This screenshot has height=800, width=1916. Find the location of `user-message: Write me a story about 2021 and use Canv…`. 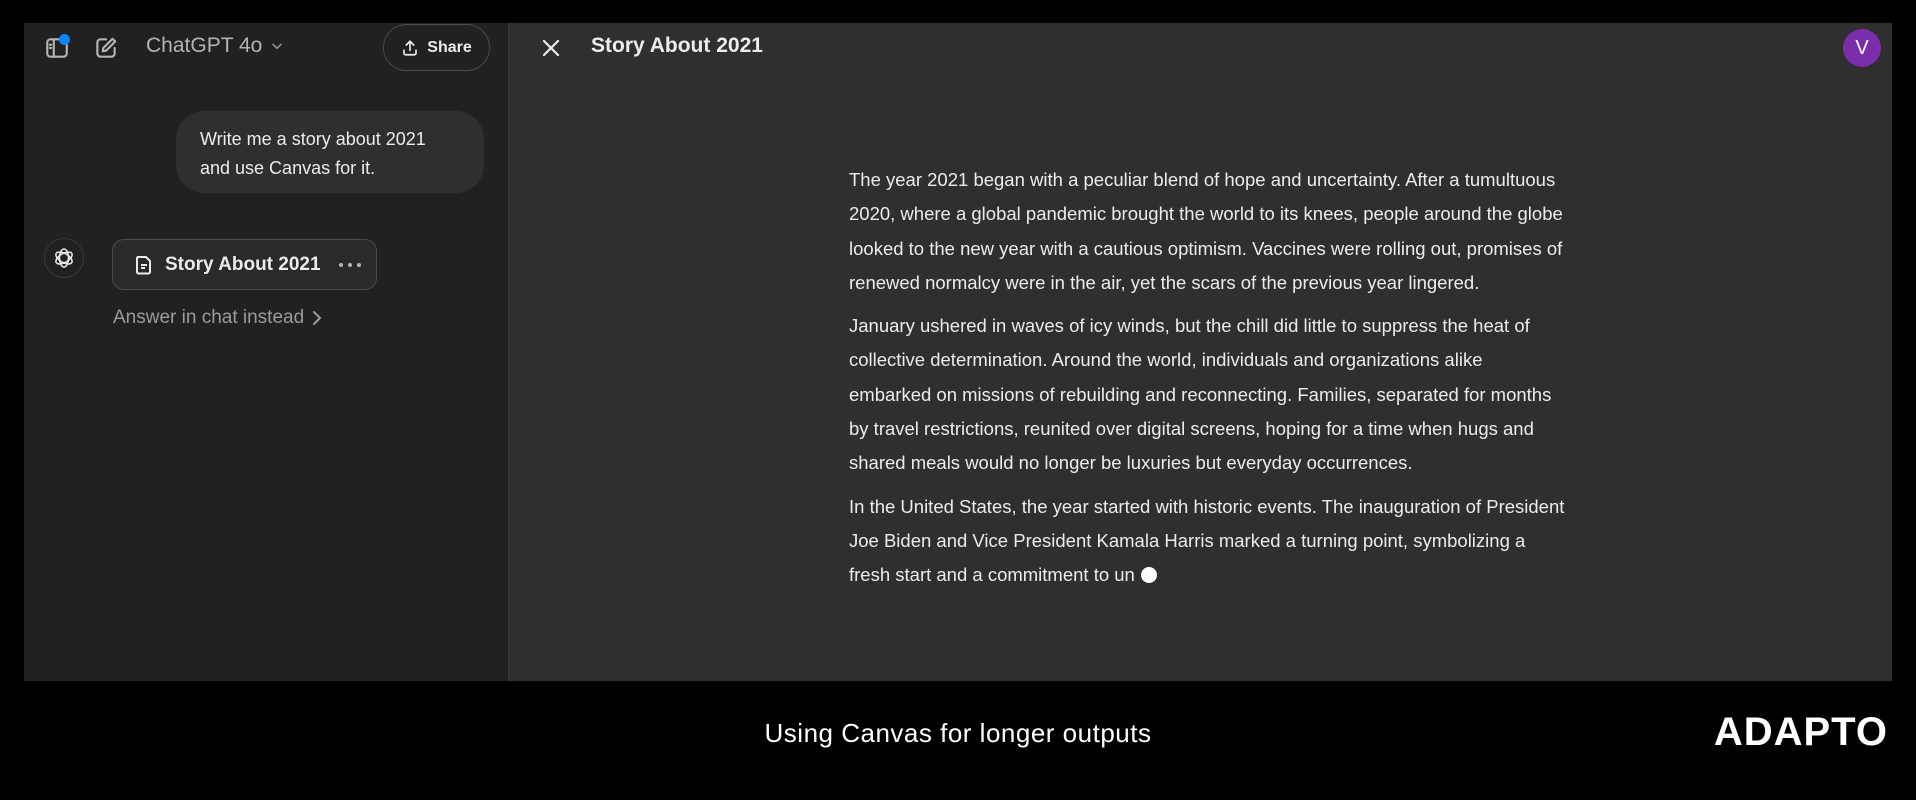

user-message: Write me a story about 2021 and use Canv… is located at coordinates (330, 152).